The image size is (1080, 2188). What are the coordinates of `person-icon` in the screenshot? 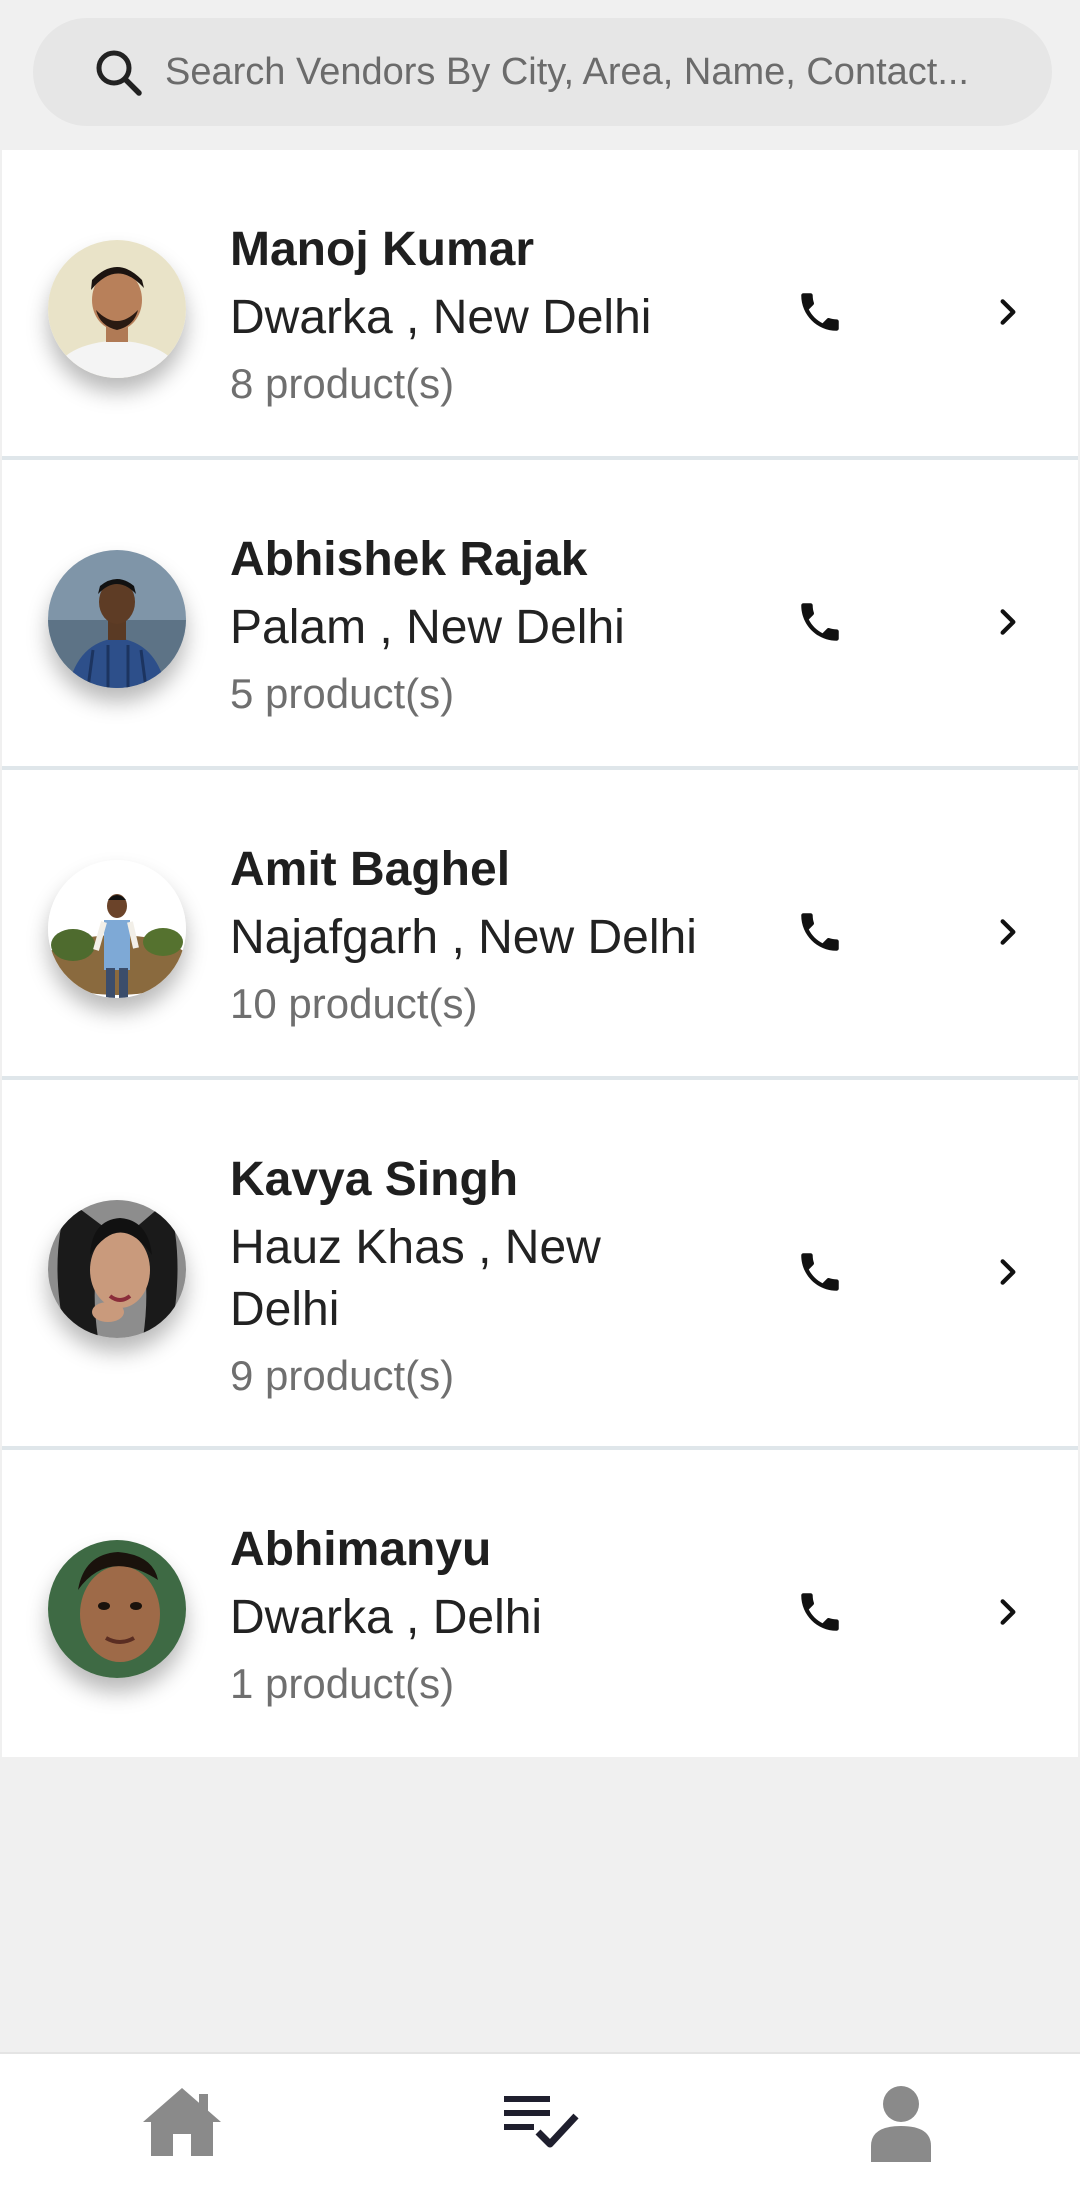 It's located at (901, 2122).